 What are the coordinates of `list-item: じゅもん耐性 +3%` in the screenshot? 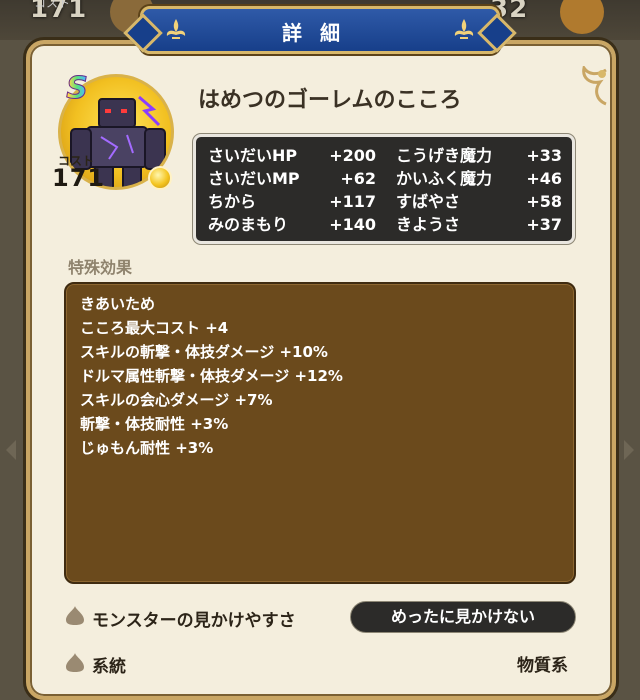 It's located at (147, 448).